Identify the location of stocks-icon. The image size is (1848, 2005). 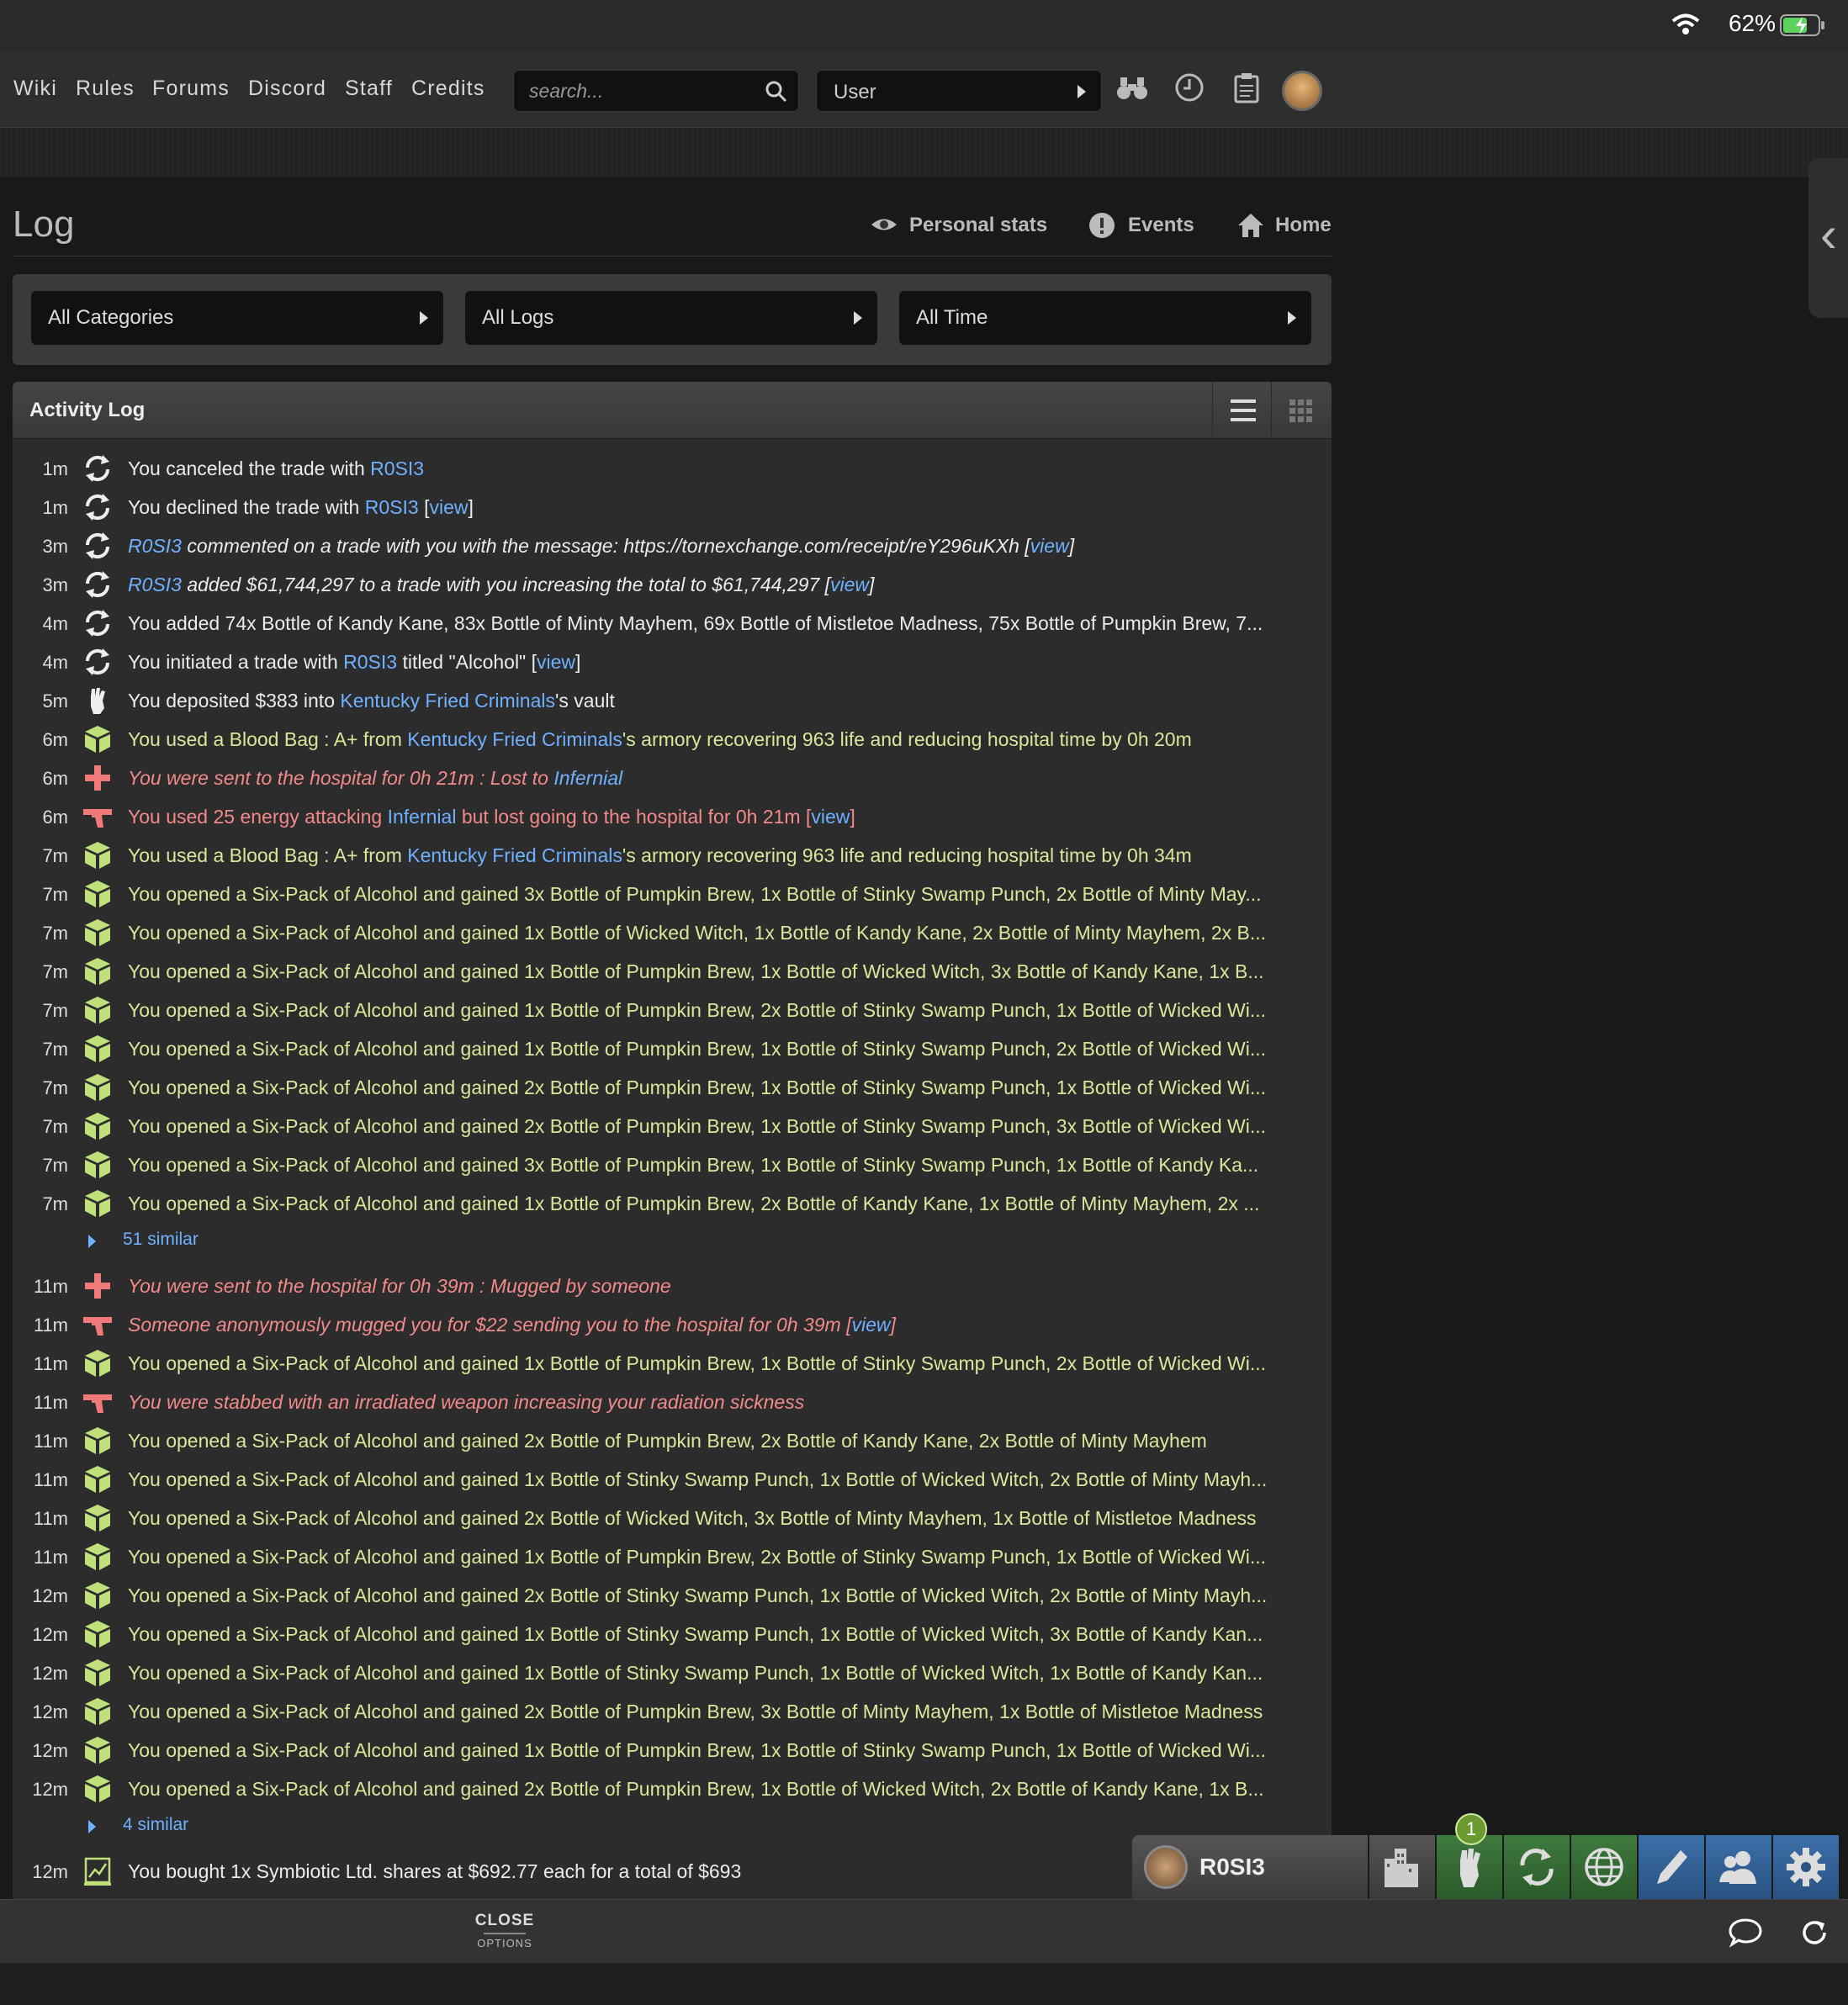
(98, 1871).